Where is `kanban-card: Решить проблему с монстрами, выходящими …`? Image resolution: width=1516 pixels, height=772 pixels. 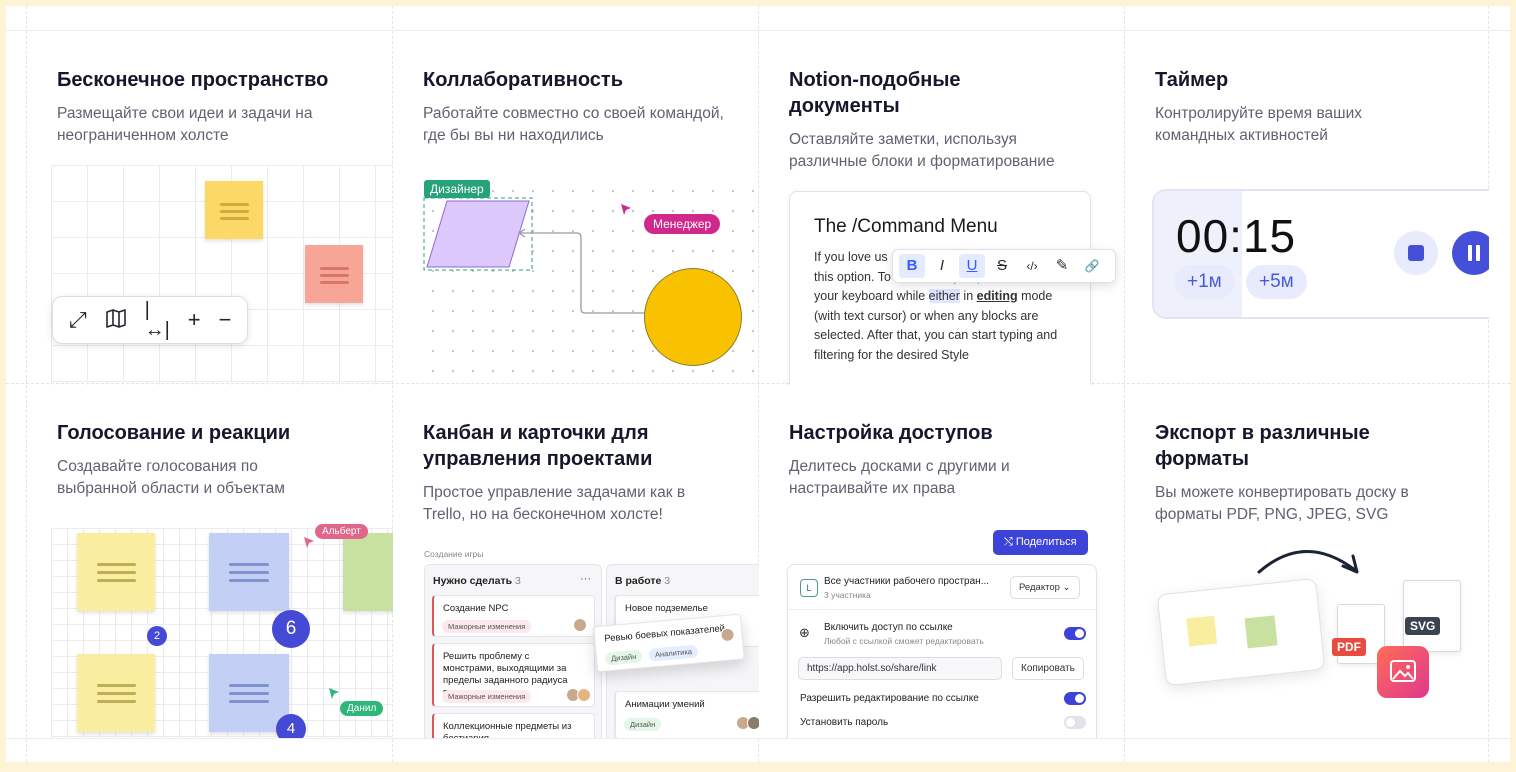 kanban-card: Решить проблему с монстрами, выходящими … is located at coordinates (513, 675).